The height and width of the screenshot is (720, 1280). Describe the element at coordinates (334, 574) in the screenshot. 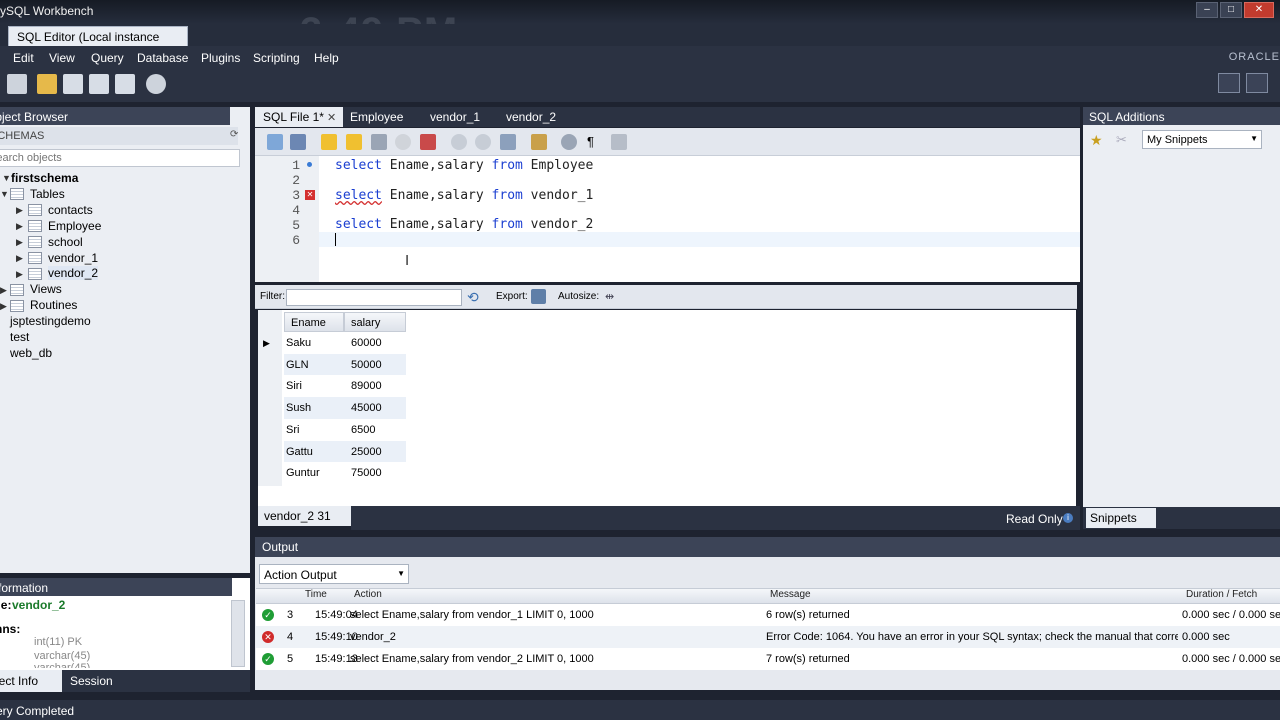

I see `output-type-select: Action Output ▼` at that location.